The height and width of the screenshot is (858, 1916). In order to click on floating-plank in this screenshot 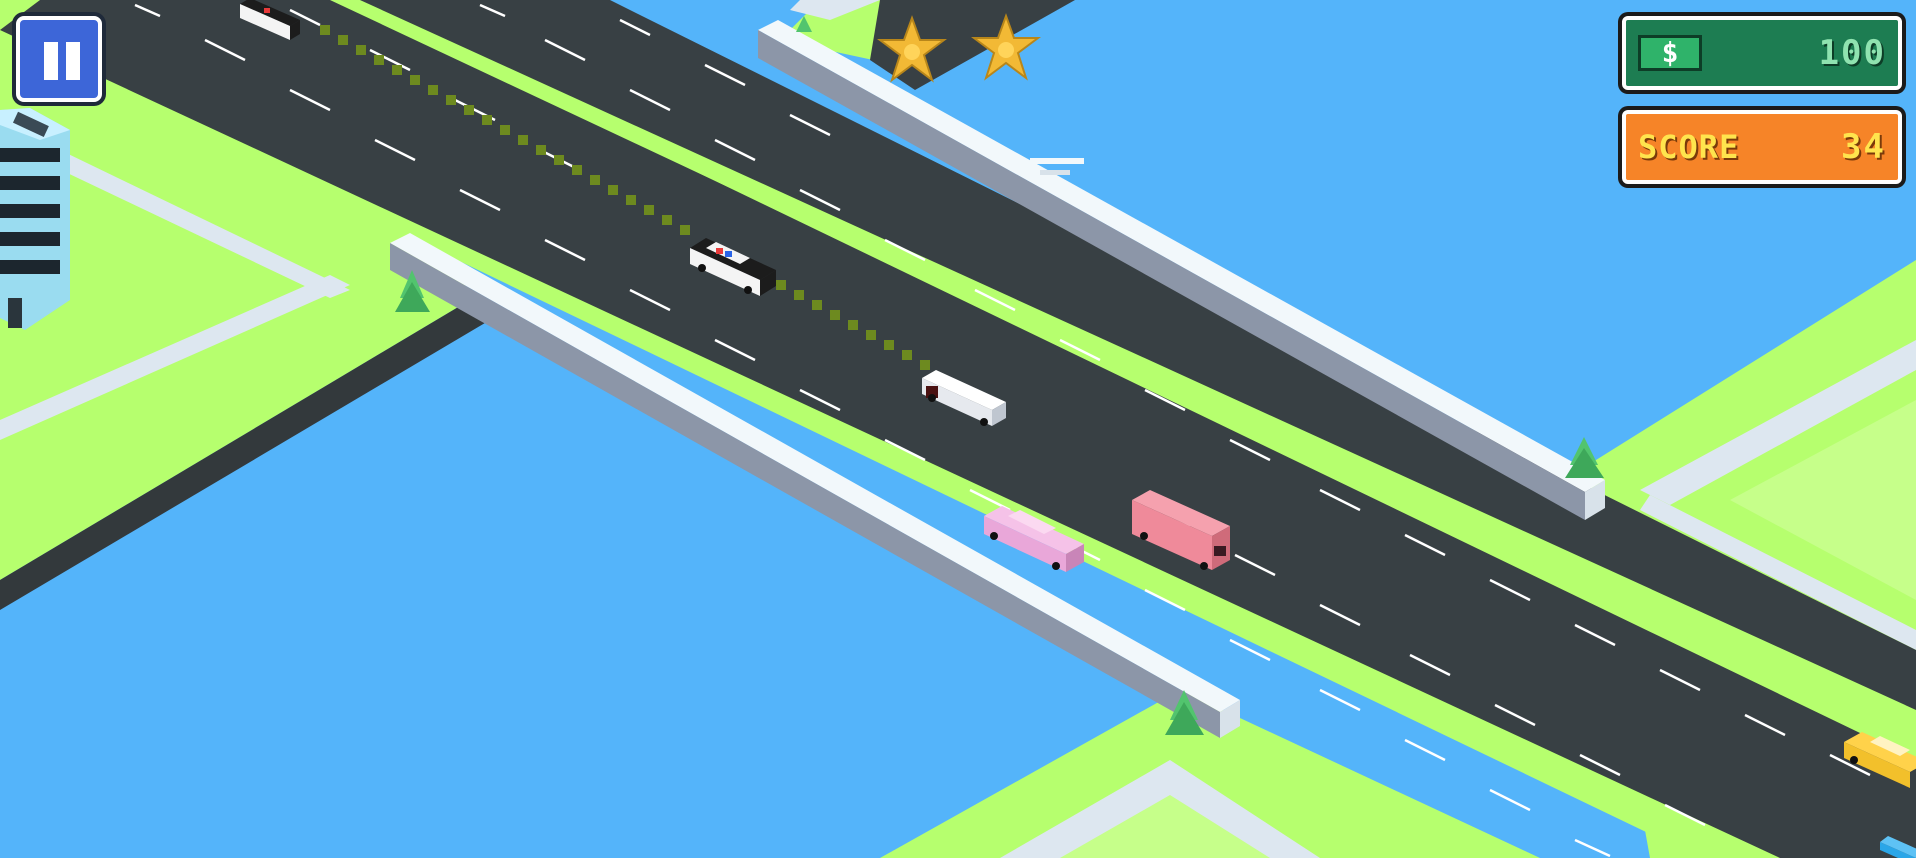, I will do `click(1057, 161)`.